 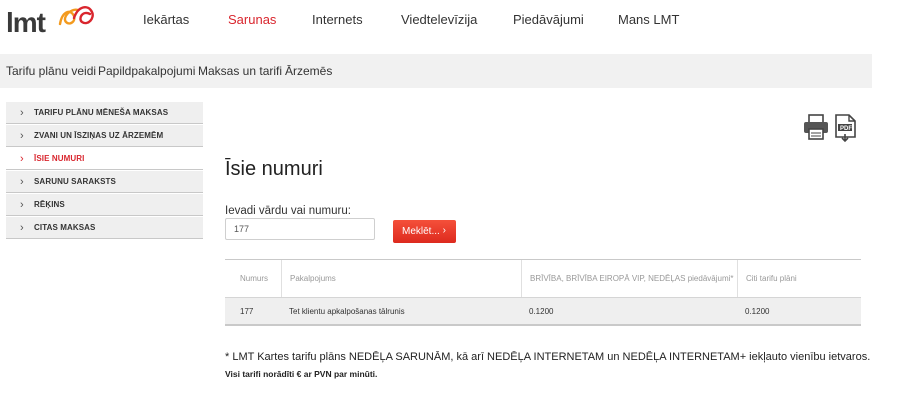 What do you see at coordinates (816, 127) in the screenshot?
I see `print-icon` at bounding box center [816, 127].